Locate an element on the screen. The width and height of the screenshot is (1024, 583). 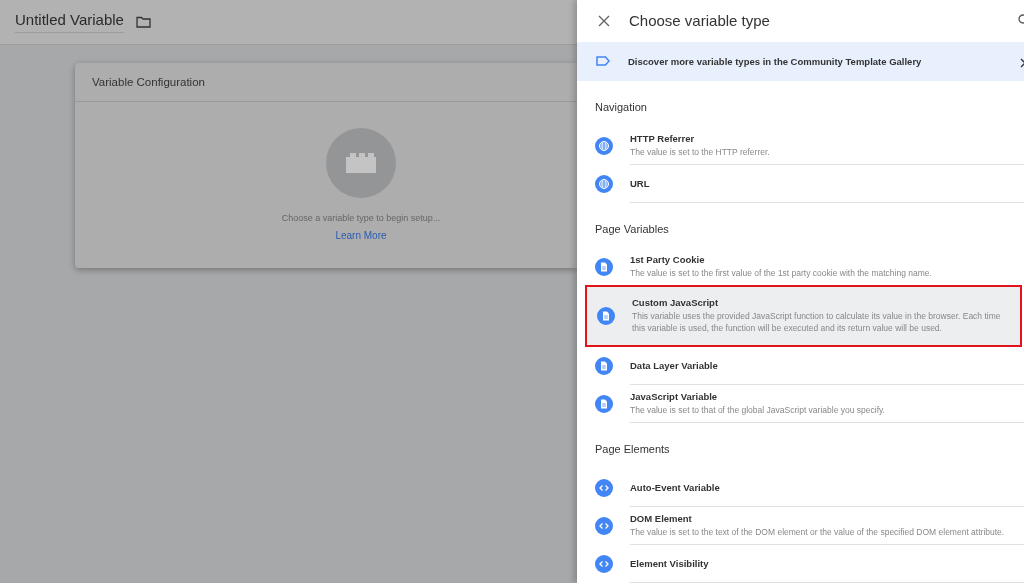
gallery-banner: Discover more variable types in the Community Template Gallery is located at coordinates (800, 61).